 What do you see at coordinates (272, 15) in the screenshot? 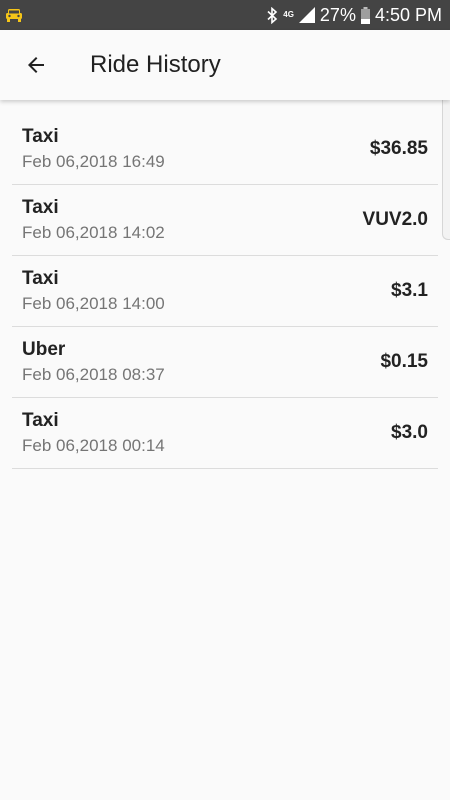
I see `bluetooth-icon` at bounding box center [272, 15].